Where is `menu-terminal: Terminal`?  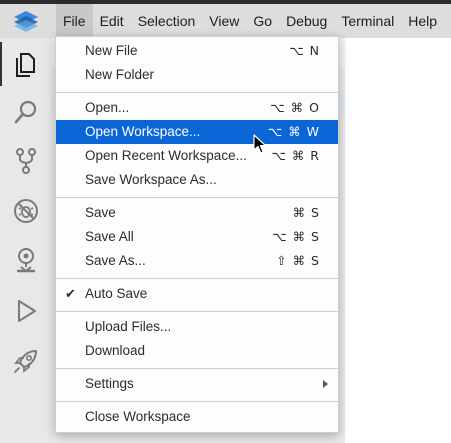 menu-terminal: Terminal is located at coordinates (367, 21).